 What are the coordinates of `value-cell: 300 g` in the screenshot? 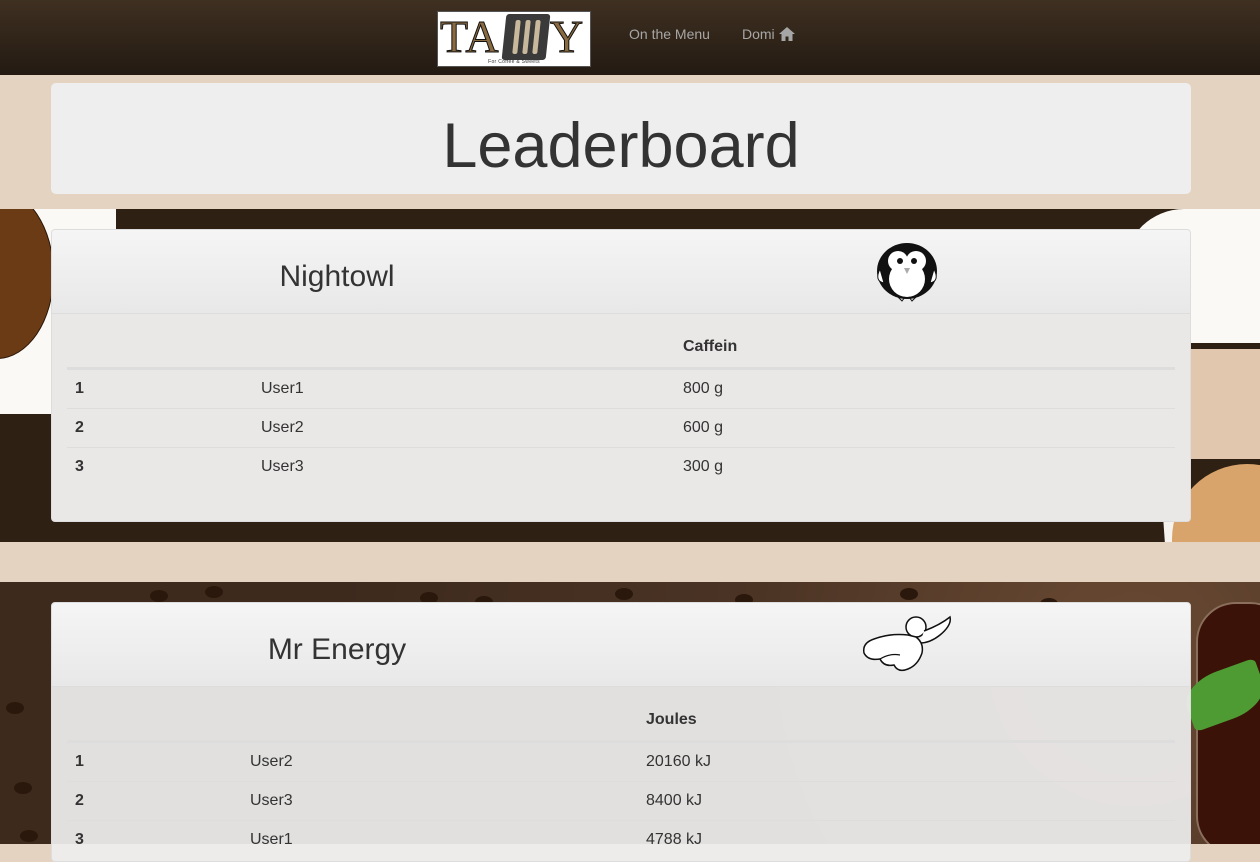 It's located at (925, 466).